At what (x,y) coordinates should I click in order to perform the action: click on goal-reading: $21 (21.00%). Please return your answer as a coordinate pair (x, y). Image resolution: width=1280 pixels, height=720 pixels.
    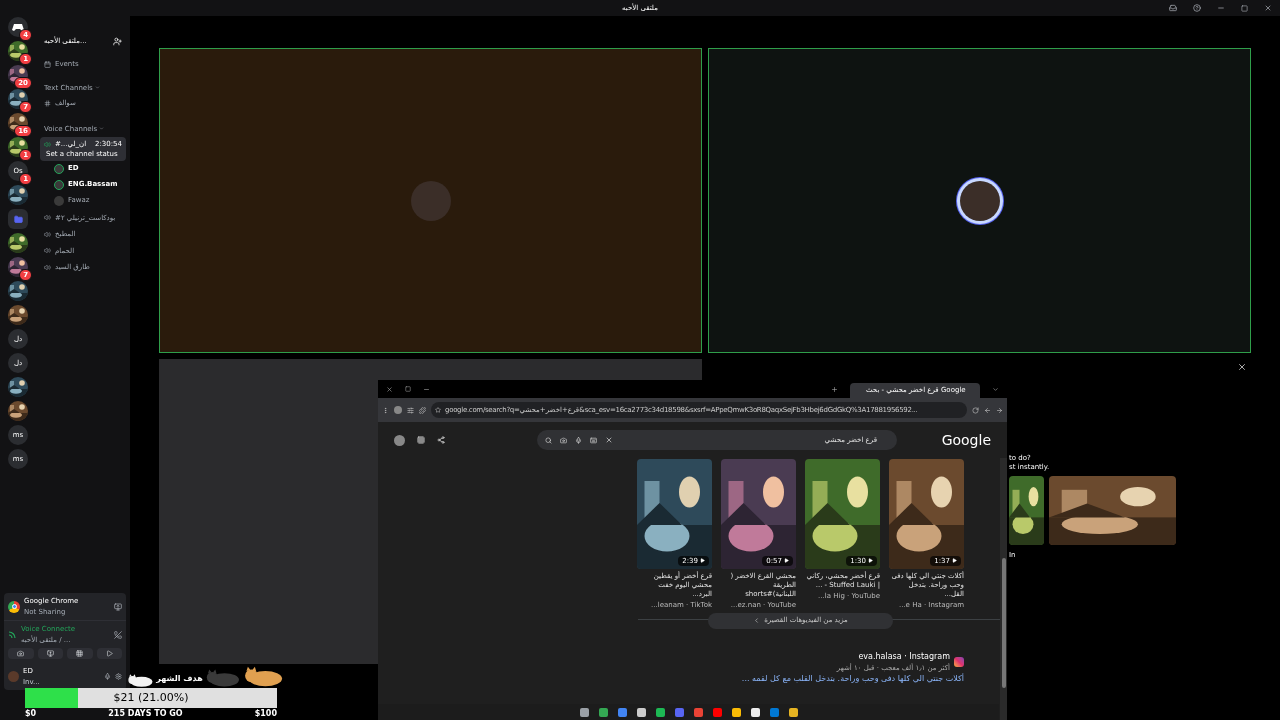
    Looking at the image, I should click on (151, 697).